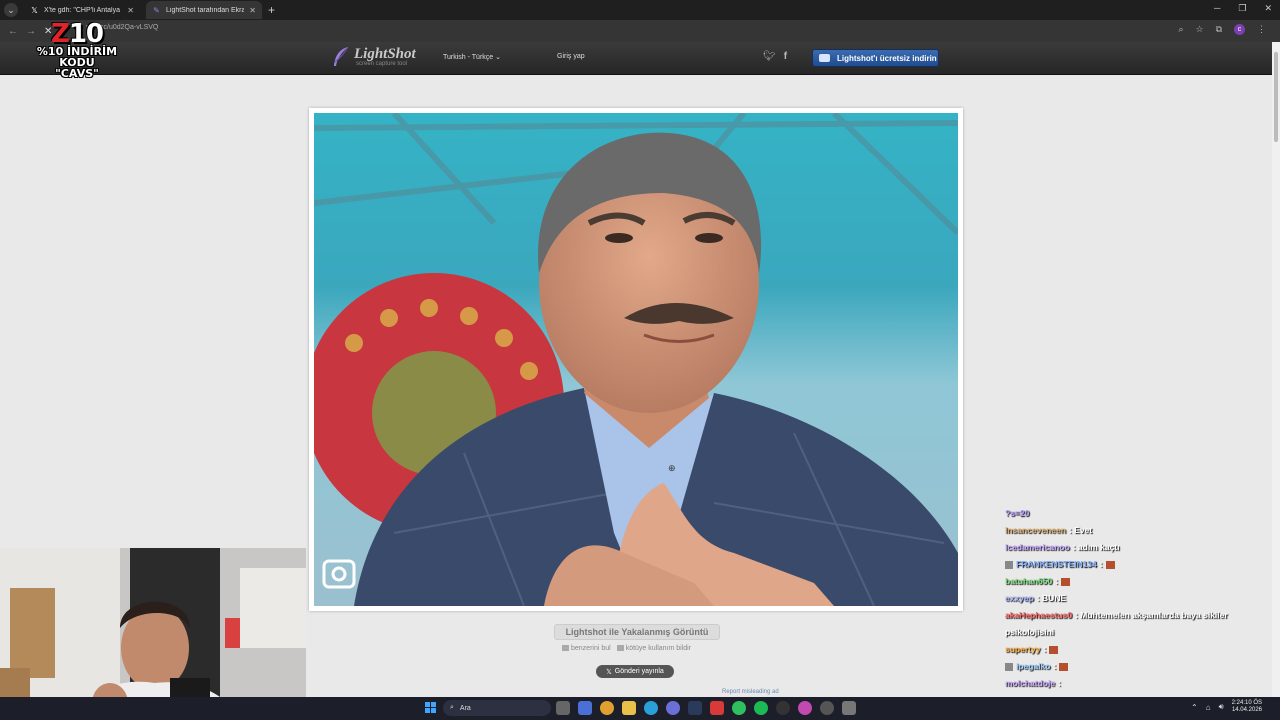 The height and width of the screenshot is (720, 1280). I want to click on taskbar-apps, so click(706, 708).